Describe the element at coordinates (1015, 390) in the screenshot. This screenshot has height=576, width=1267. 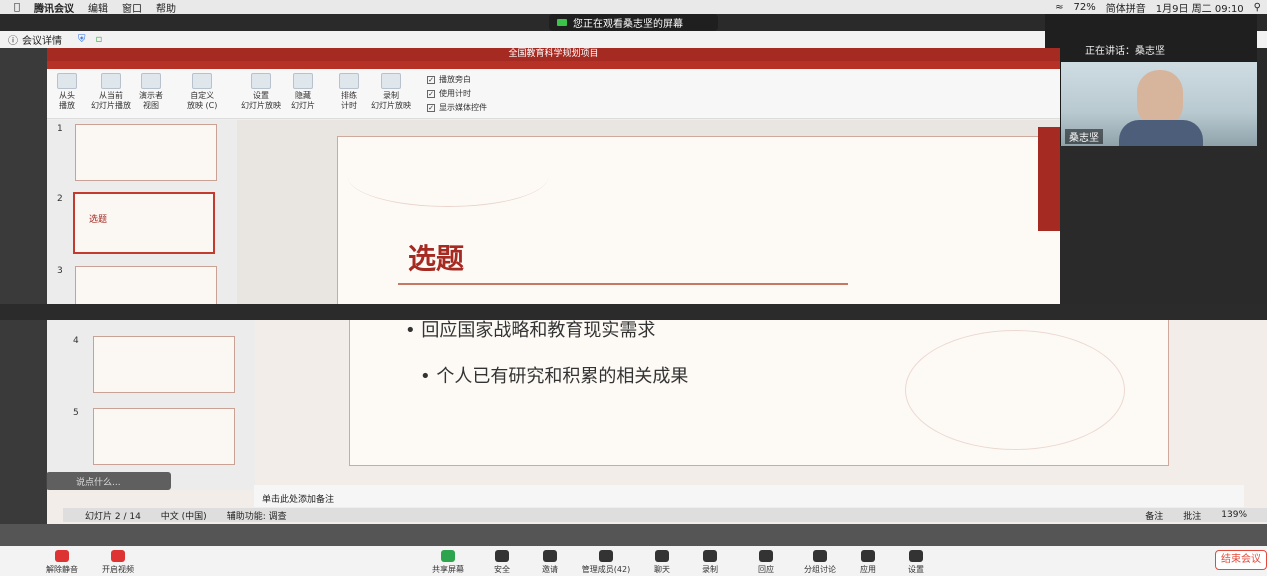
I see `floral-decoration-lower` at that location.